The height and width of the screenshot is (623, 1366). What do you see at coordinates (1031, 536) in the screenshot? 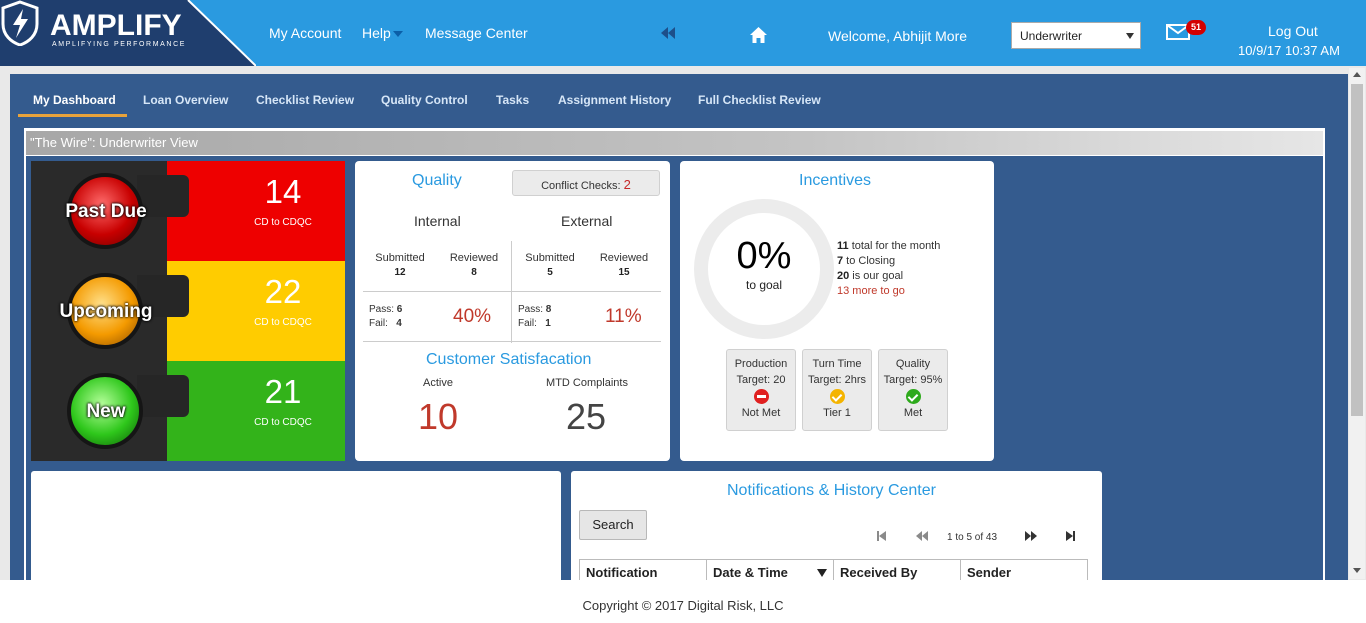
I see `next-page-icon` at bounding box center [1031, 536].